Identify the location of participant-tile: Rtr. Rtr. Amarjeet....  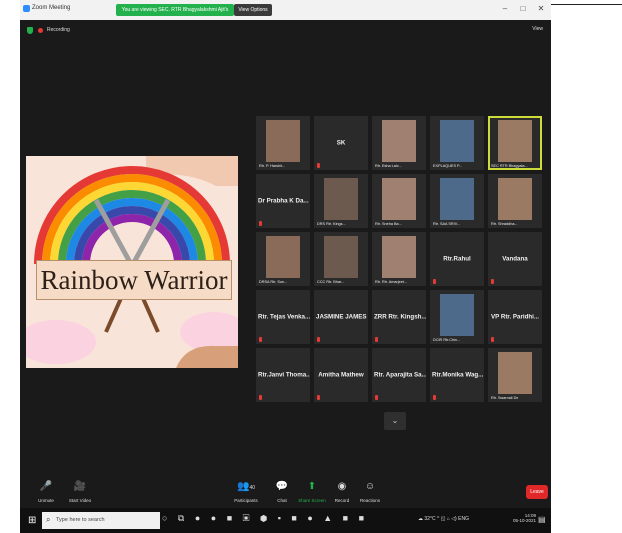
(399, 259).